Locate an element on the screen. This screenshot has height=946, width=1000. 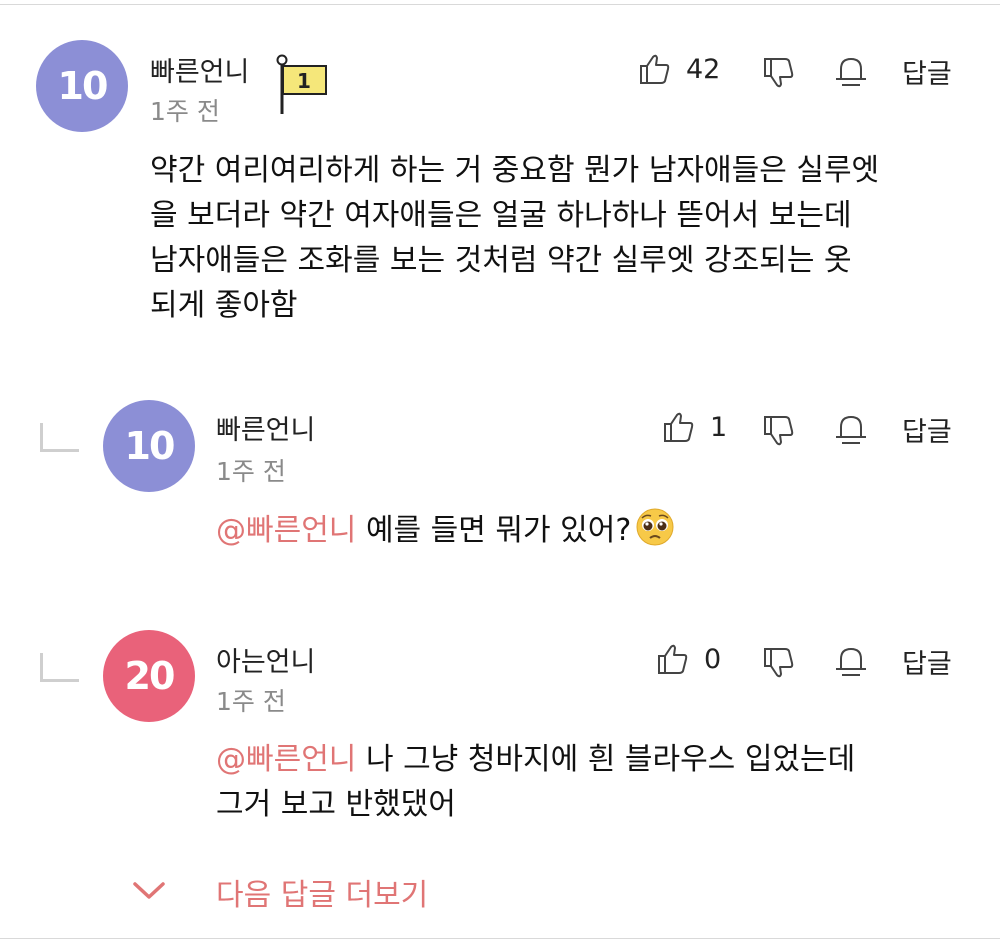
comment-line: 을 보더라 약간 여자애들은 얼굴 하나하나 뜯어서 보는데 is located at coordinates (501, 215).